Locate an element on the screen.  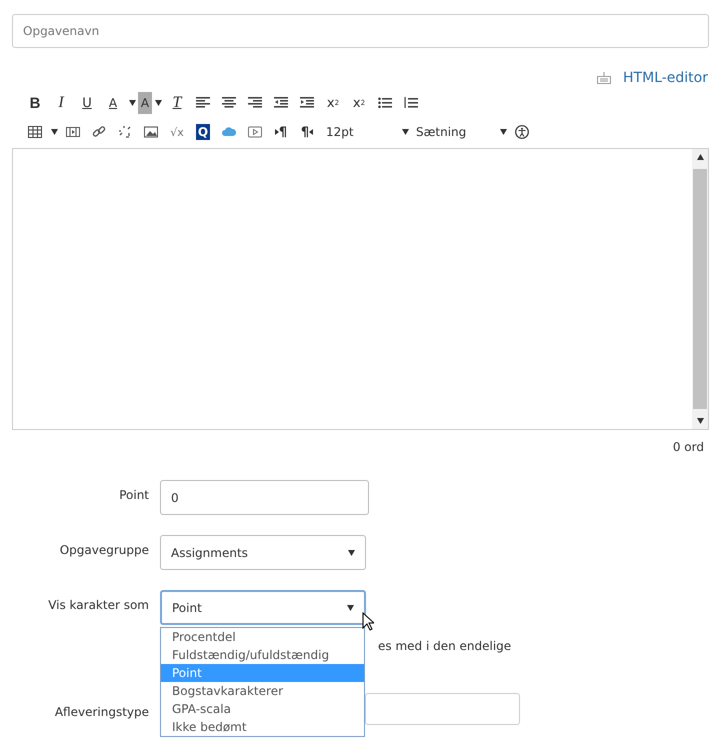
dropdown-option: Fuldstændig/ufuldstændig is located at coordinates (262, 655).